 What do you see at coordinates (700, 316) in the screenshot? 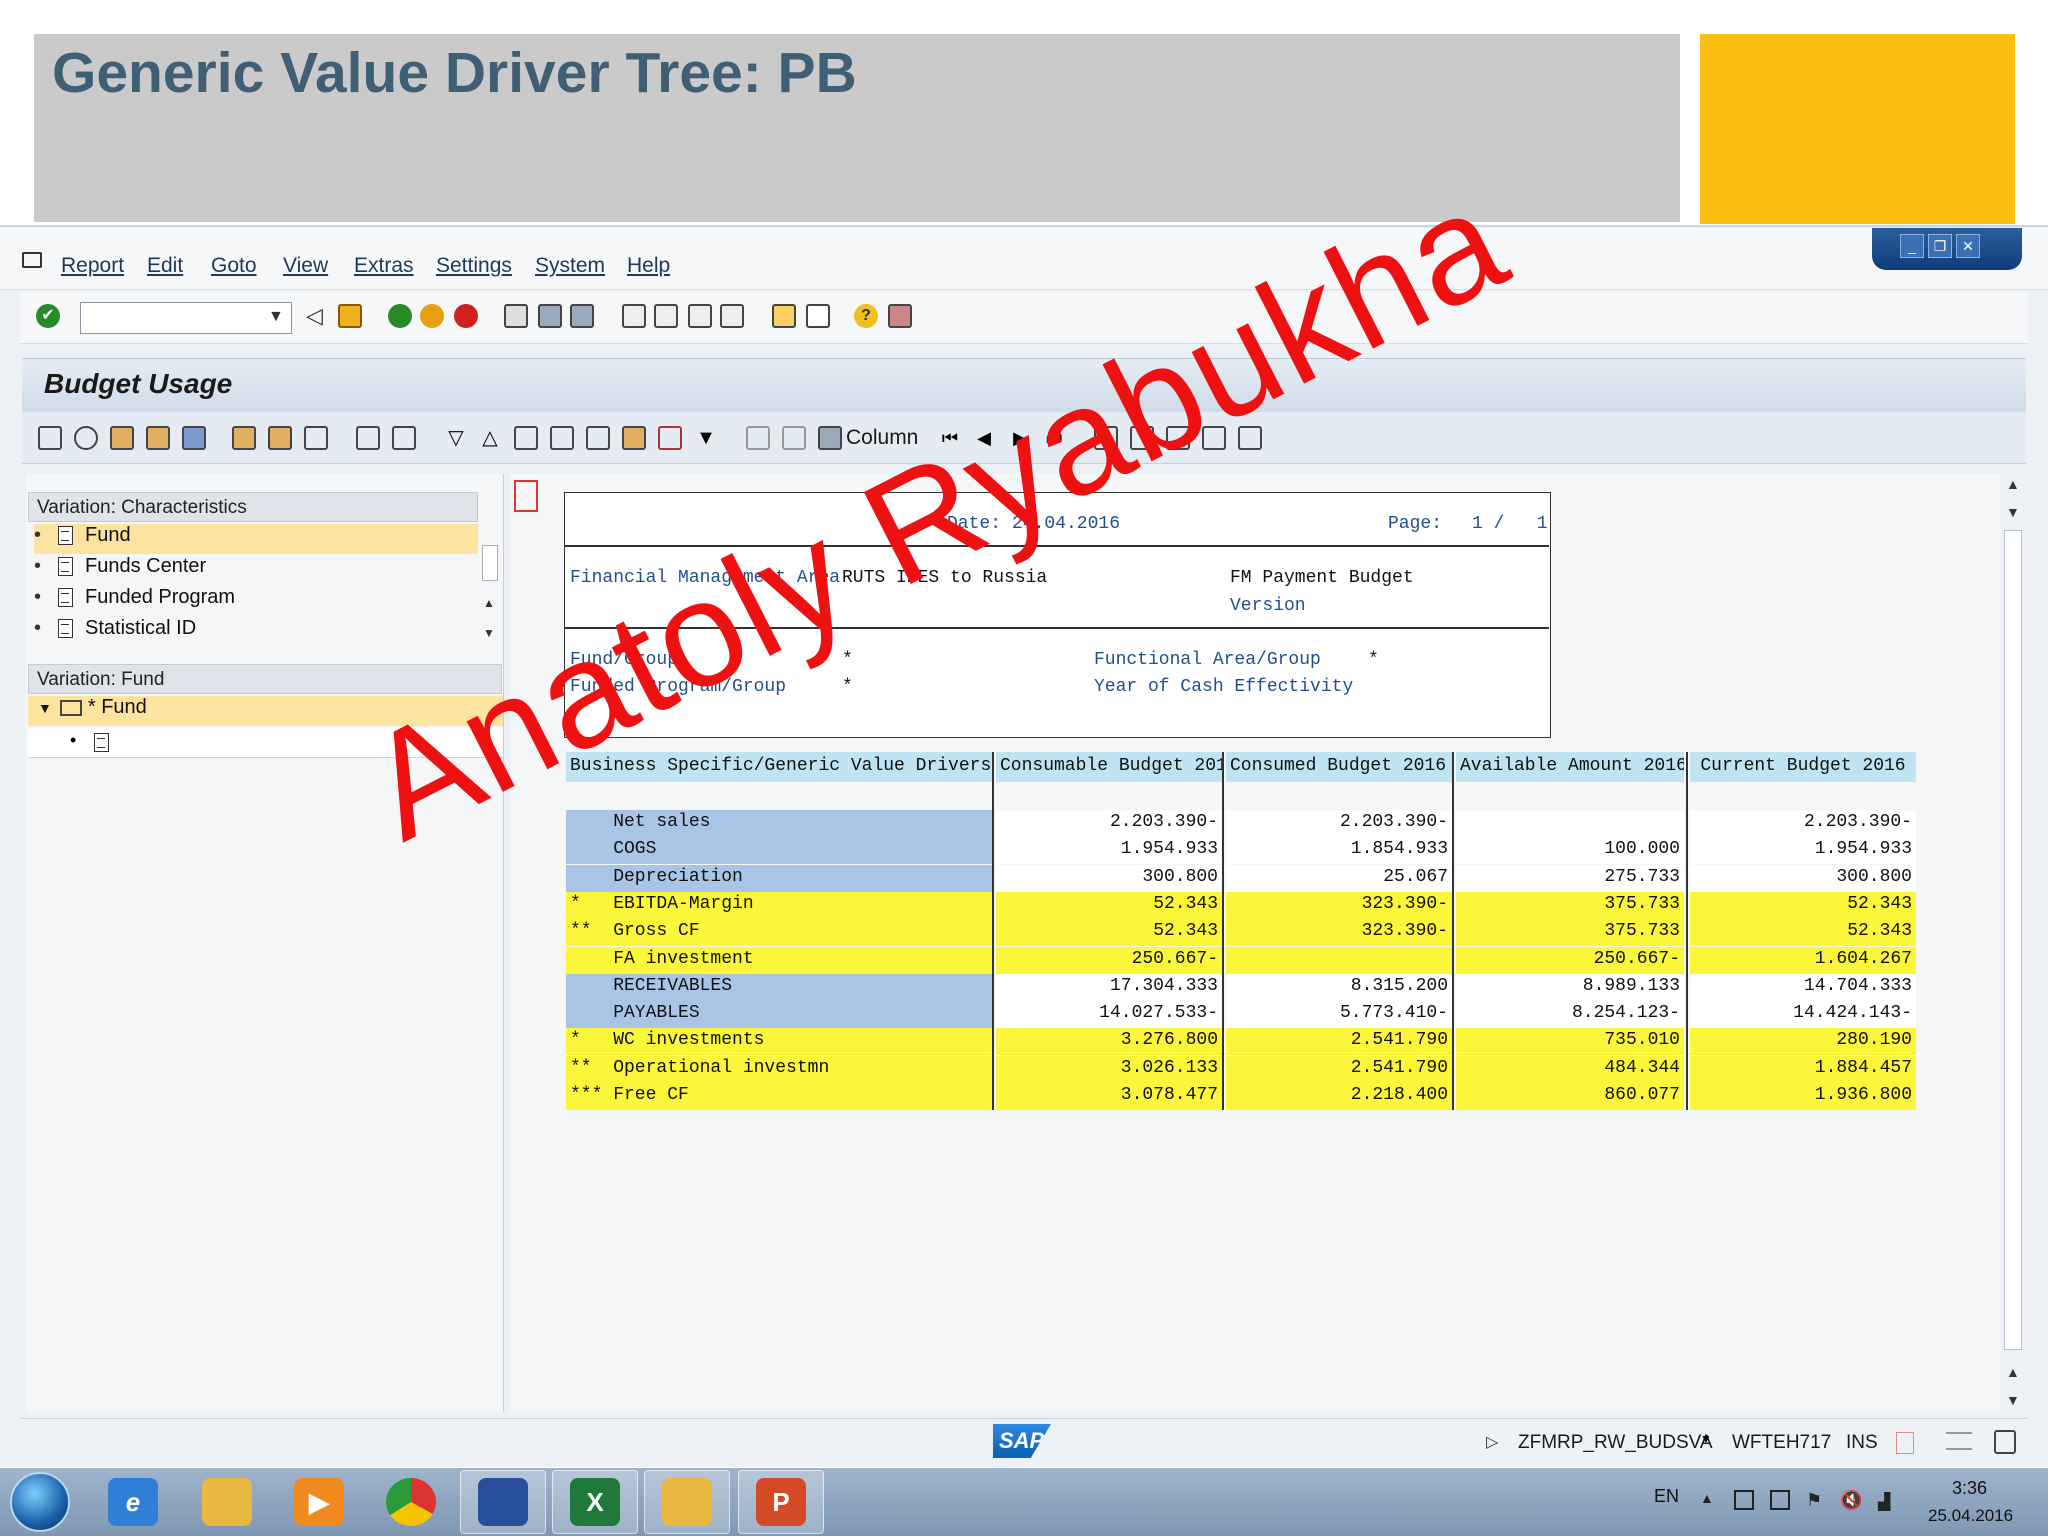
I see `next-page-icon` at bounding box center [700, 316].